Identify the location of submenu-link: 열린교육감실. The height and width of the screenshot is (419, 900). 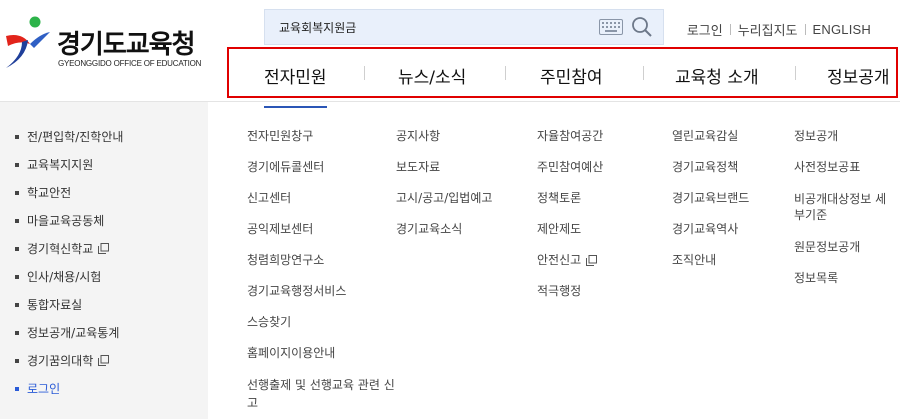
(705, 136).